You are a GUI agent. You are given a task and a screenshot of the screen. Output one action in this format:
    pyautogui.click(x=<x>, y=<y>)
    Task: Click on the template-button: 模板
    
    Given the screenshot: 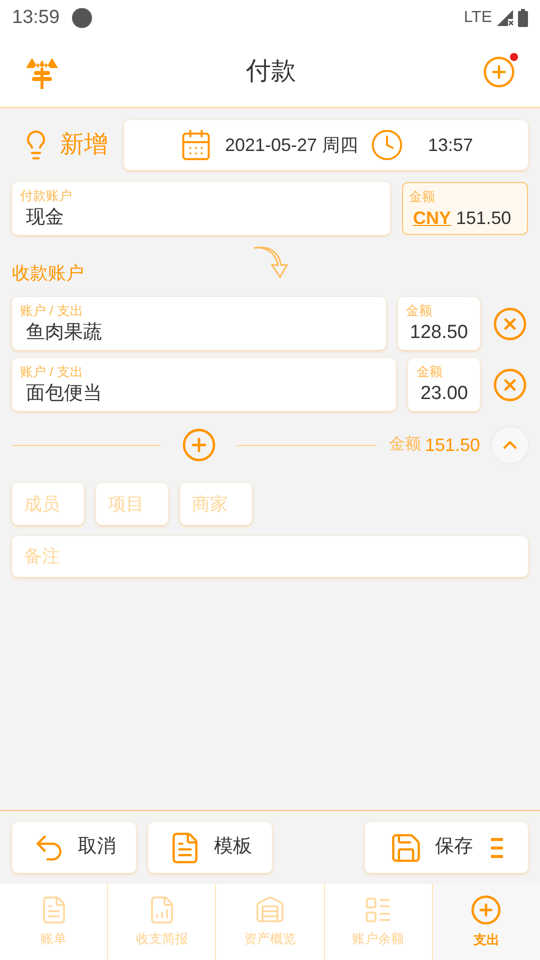 What is the action you would take?
    pyautogui.click(x=210, y=847)
    